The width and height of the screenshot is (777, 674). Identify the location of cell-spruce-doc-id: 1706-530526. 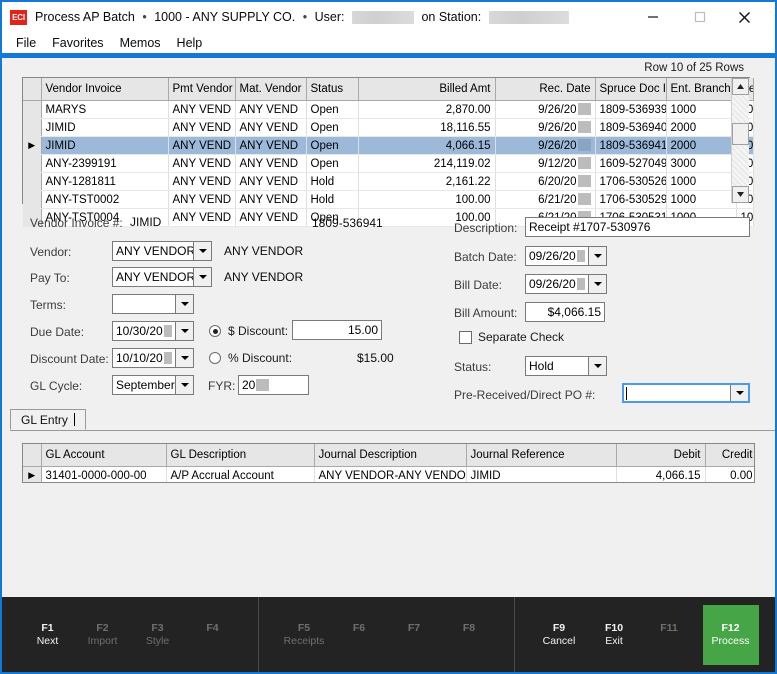
(631, 181).